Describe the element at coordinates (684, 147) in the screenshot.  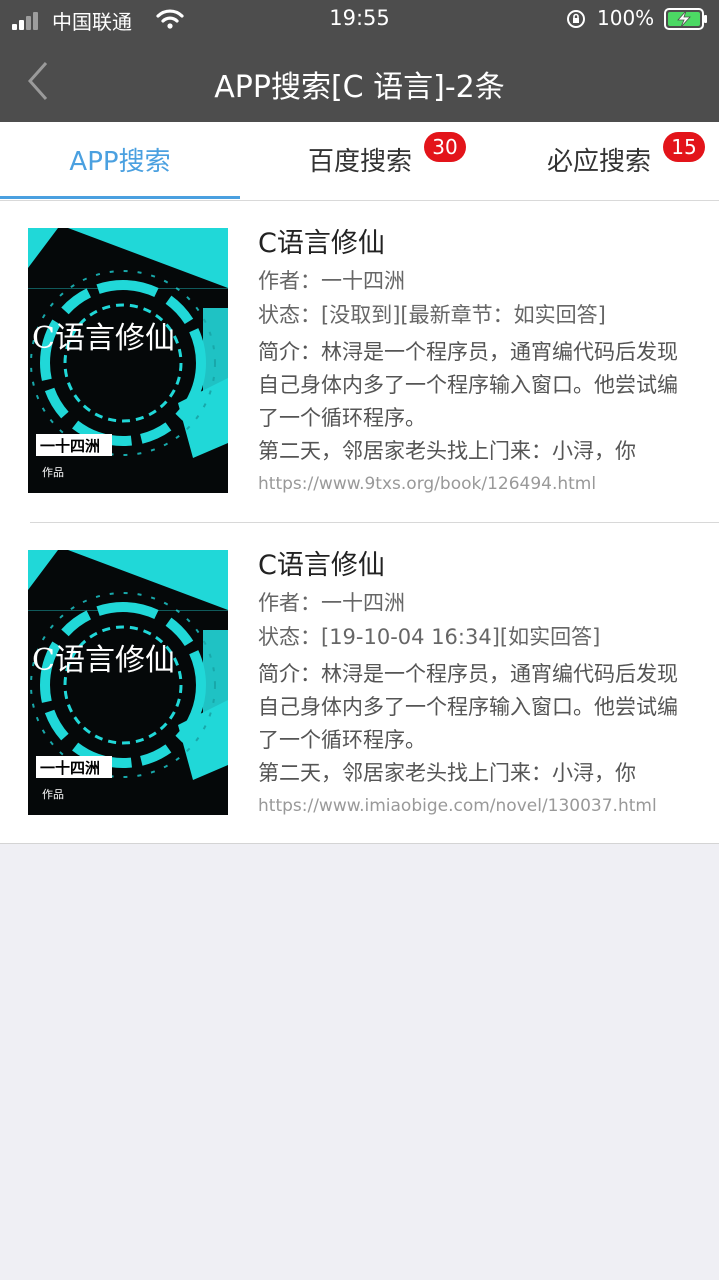
I see `count-badge: 15` at that location.